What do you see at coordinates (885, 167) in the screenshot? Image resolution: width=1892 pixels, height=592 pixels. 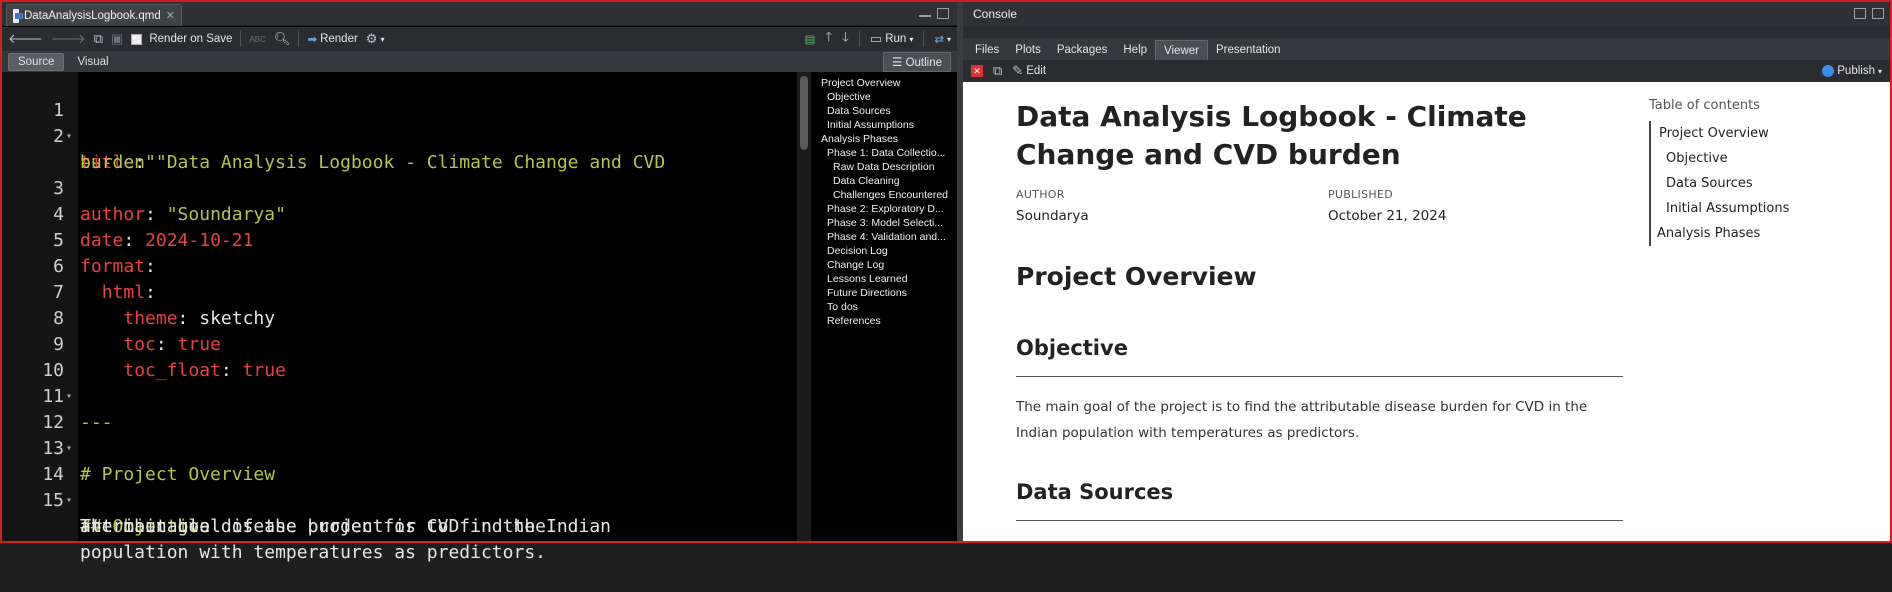 I see `outline-item: Raw Data Description` at bounding box center [885, 167].